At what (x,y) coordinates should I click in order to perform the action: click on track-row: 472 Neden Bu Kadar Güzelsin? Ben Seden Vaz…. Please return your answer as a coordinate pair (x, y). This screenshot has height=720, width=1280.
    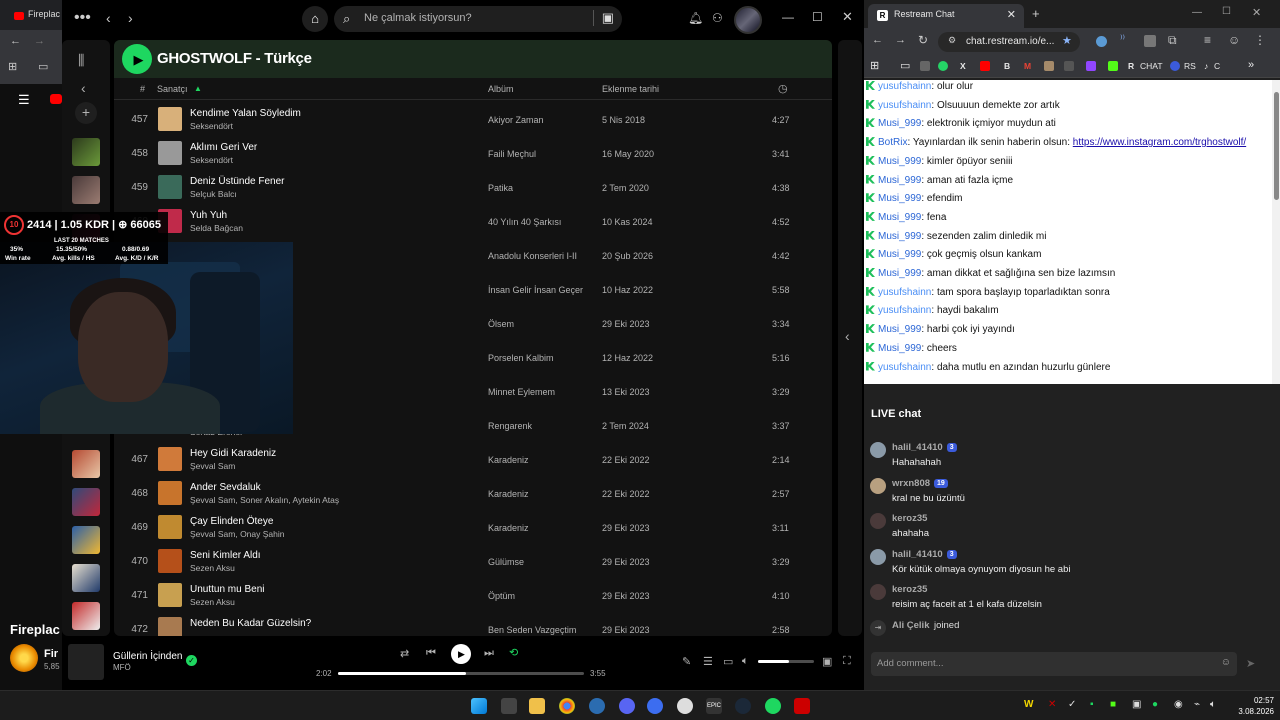
    Looking at the image, I should click on (473, 624).